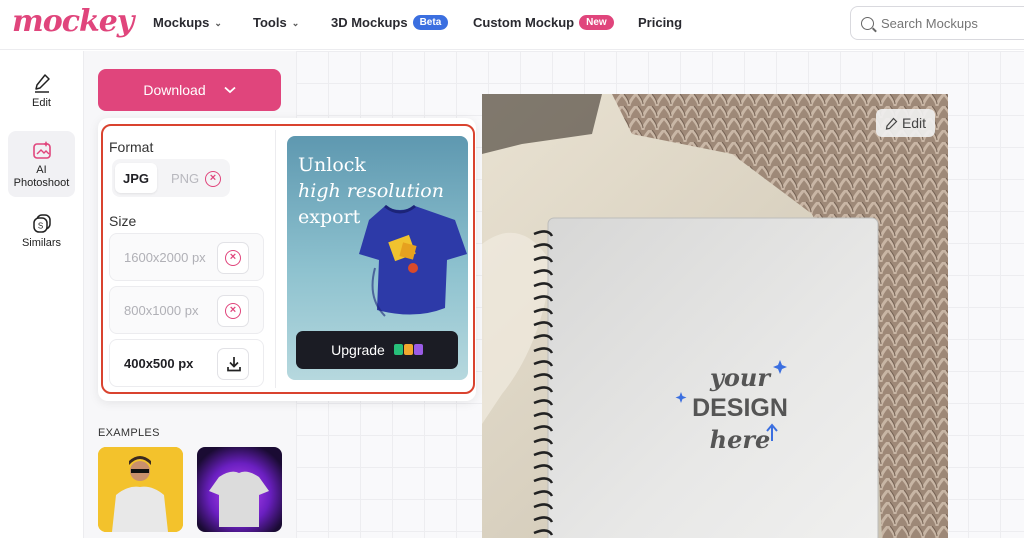 Image resolution: width=1024 pixels, height=538 pixels. I want to click on rail-ai-photoshoot: AI Photoshoot, so click(41, 164).